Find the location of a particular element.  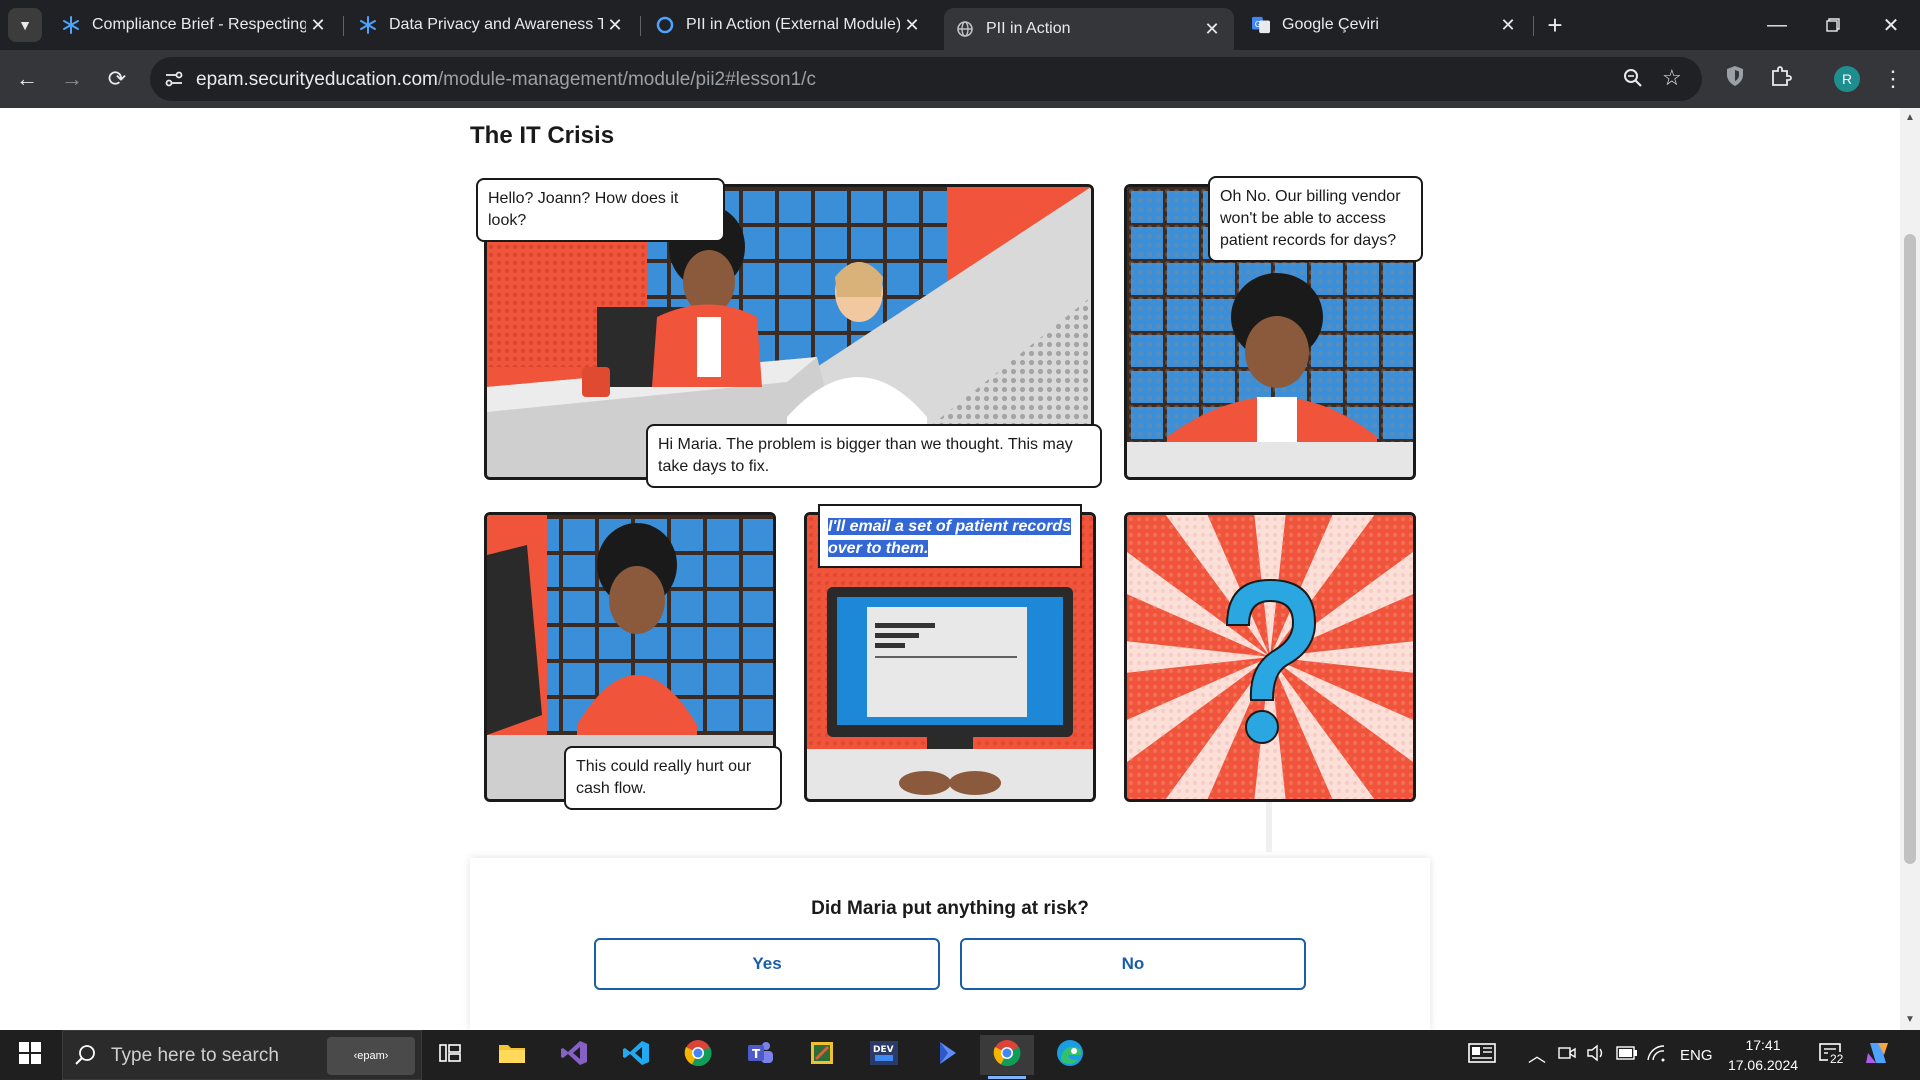

svg-text: DEV is located at coordinates (883, 1050).